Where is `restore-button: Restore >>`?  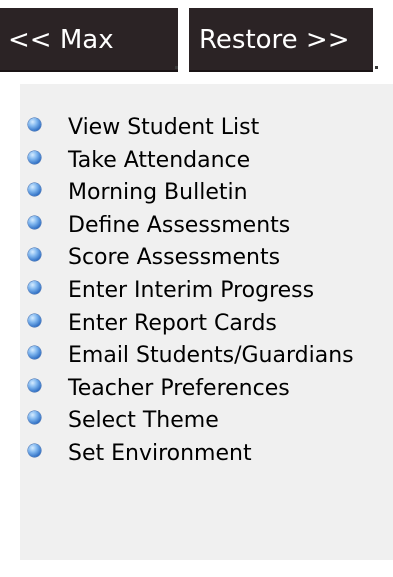
restore-button: Restore >> is located at coordinates (281, 40).